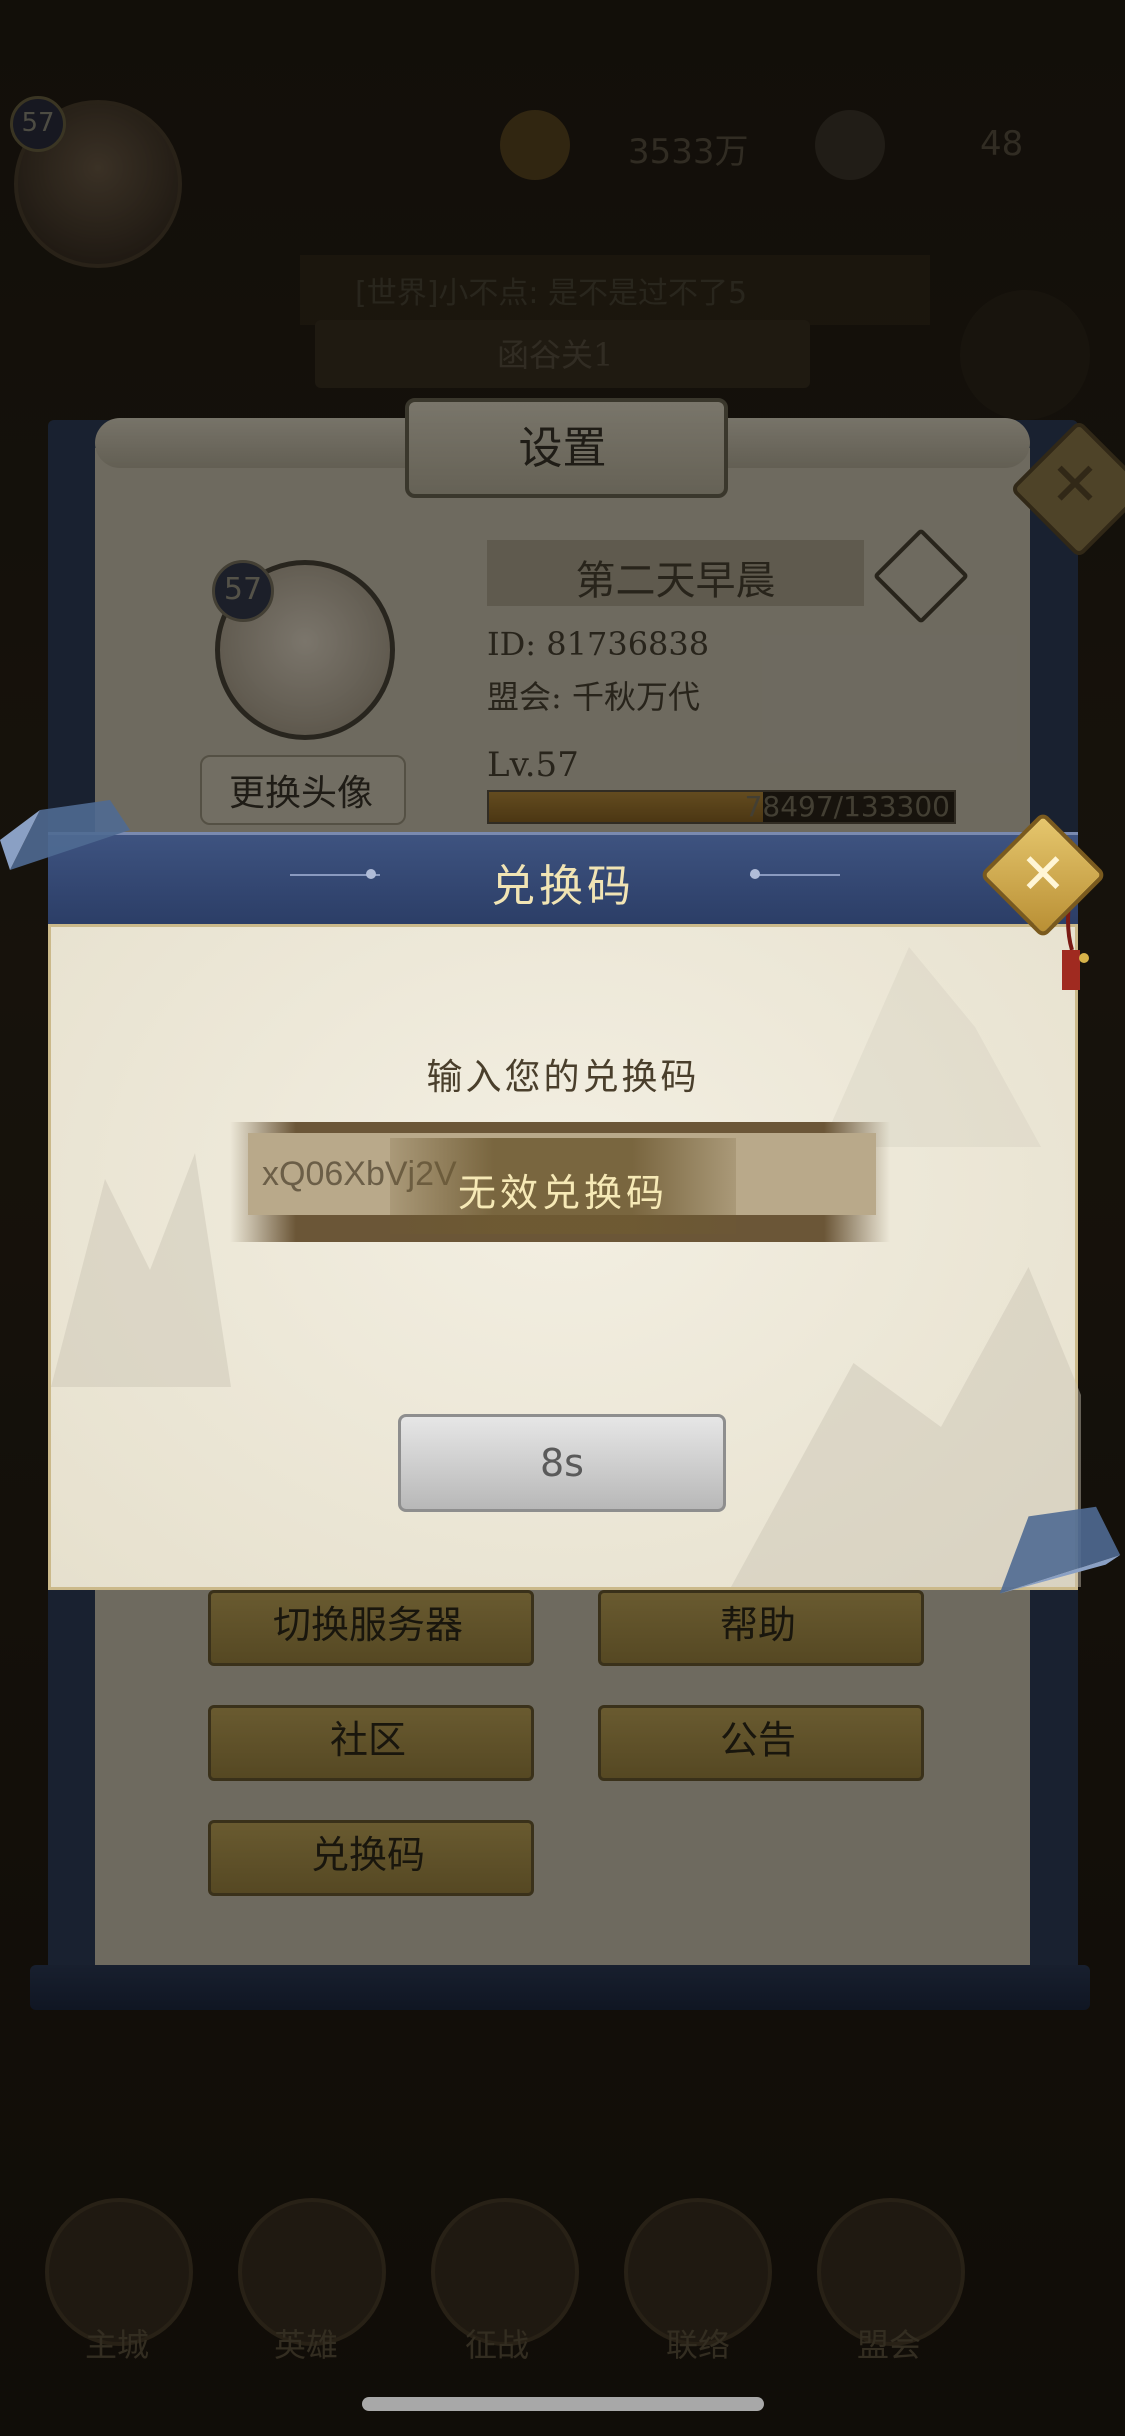  Describe the element at coordinates (1043, 874) in the screenshot. I see `close-icon: ✕` at that location.